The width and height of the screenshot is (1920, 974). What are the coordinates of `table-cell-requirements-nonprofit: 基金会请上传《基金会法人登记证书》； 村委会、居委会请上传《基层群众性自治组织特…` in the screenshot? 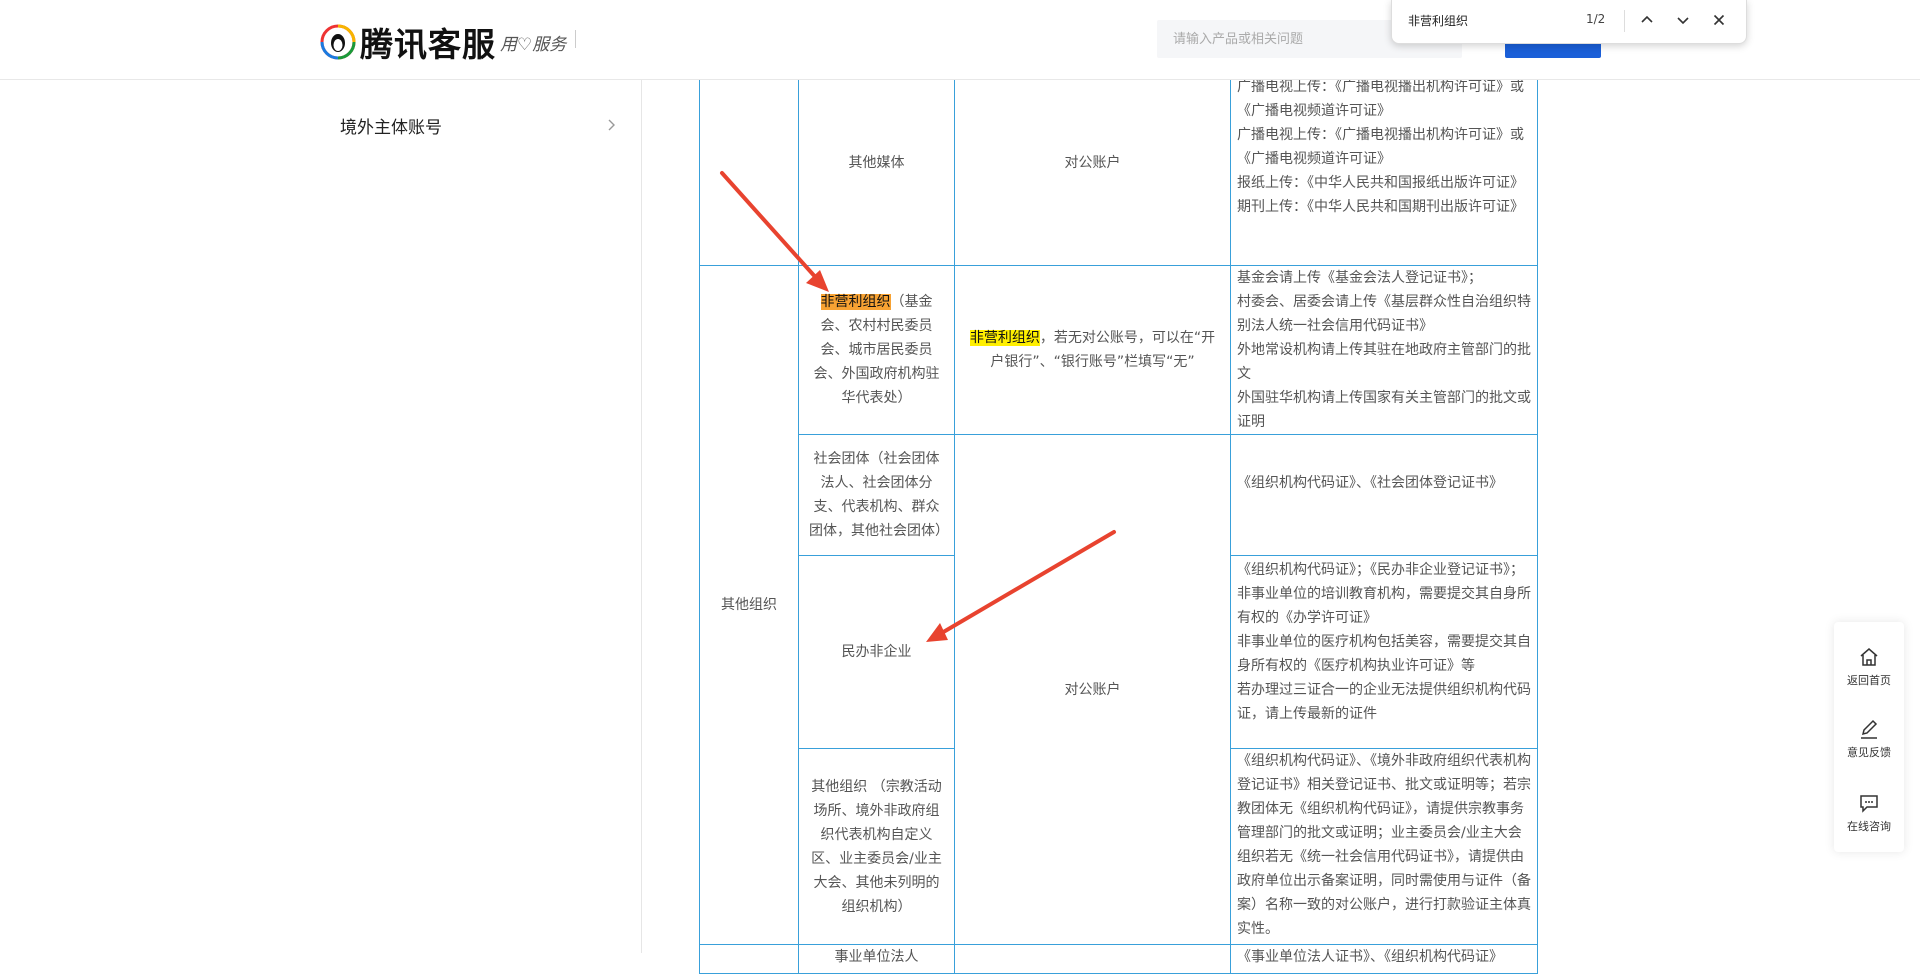 It's located at (1384, 350).